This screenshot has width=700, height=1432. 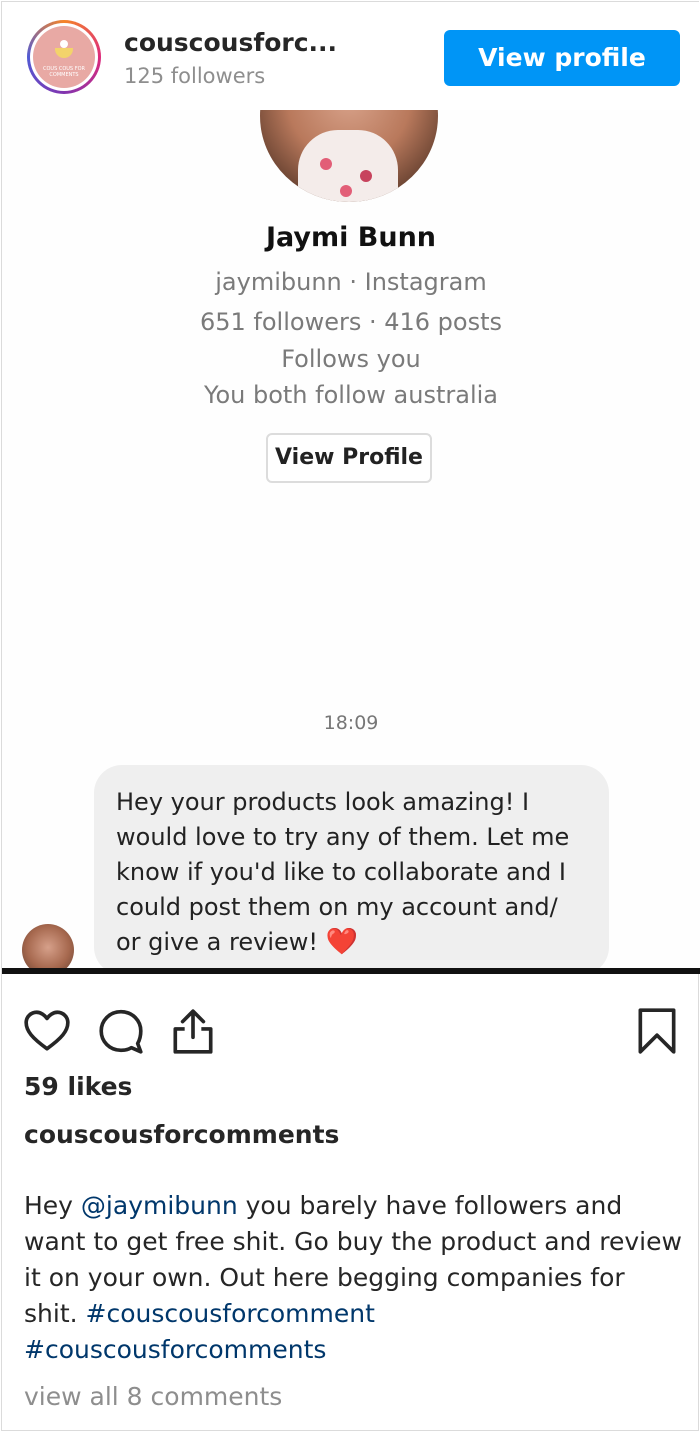 What do you see at coordinates (47, 1031) in the screenshot?
I see `heart-icon` at bounding box center [47, 1031].